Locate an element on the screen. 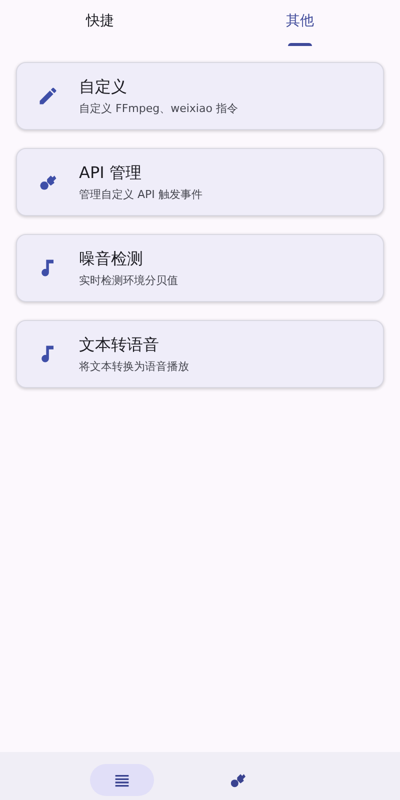 This screenshot has width=400, height=800. card-subtitle: 将文本转换为语音播放 is located at coordinates (134, 366).